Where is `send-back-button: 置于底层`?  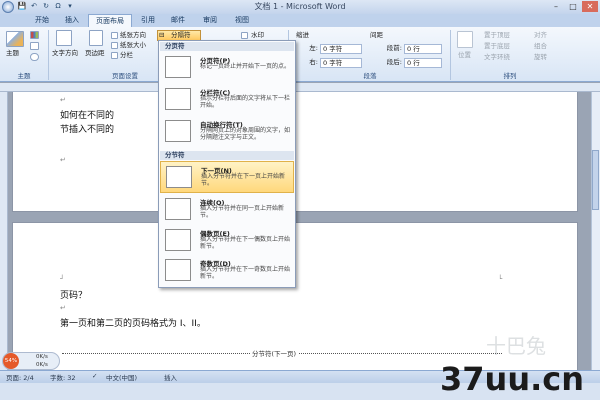 send-back-button: 置于底层 is located at coordinates (497, 46).